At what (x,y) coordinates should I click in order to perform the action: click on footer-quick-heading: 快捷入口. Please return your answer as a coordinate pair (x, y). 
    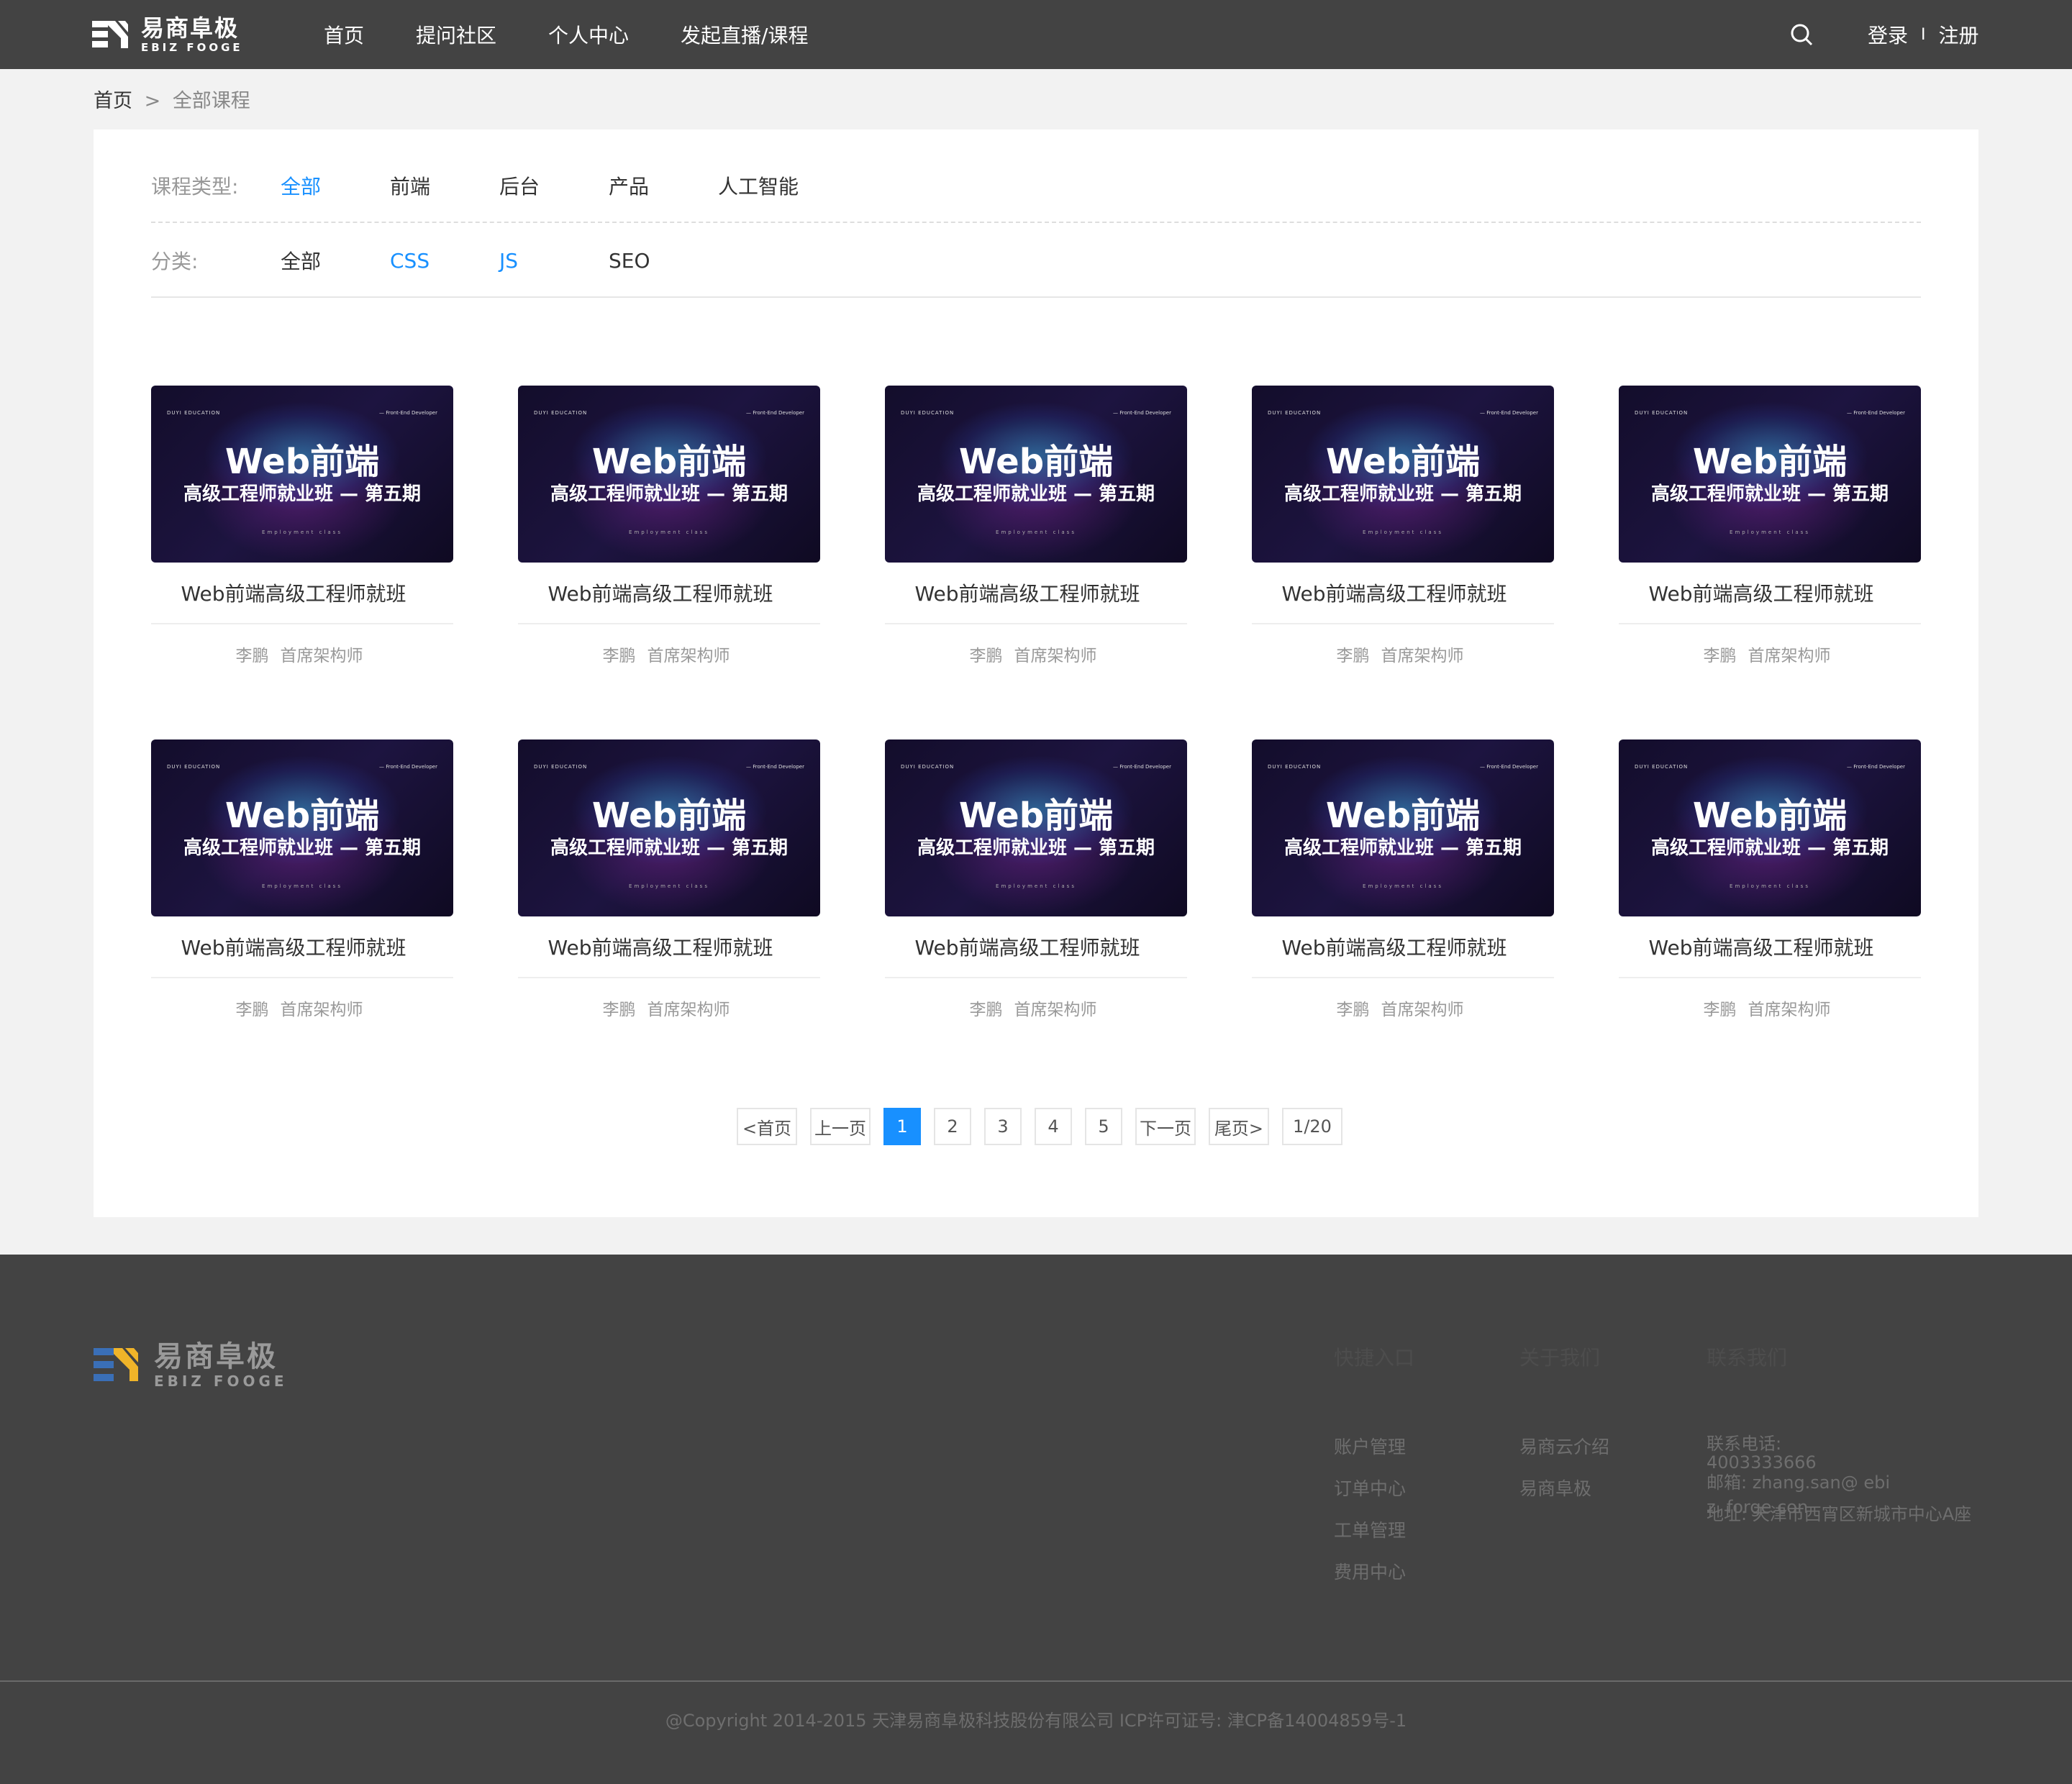
    Looking at the image, I should click on (1375, 1358).